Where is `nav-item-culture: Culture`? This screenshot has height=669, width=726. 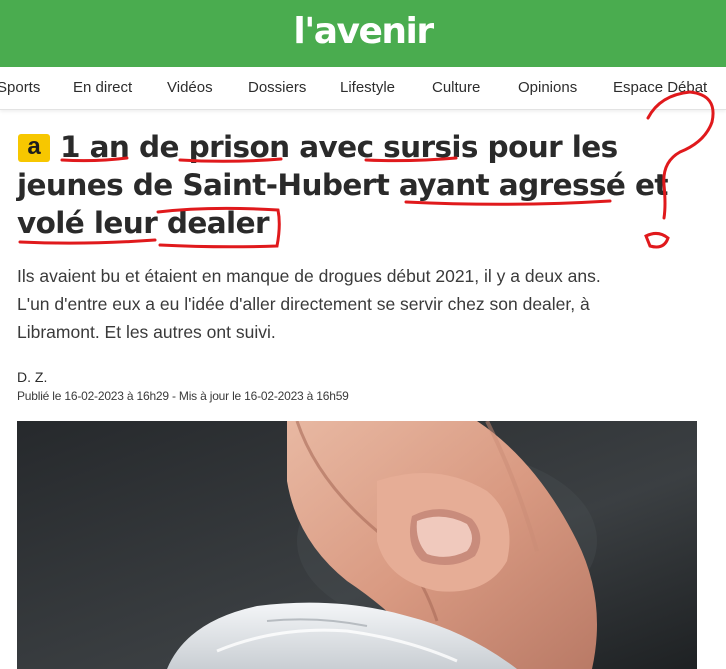
nav-item-culture: Culture is located at coordinates (456, 88).